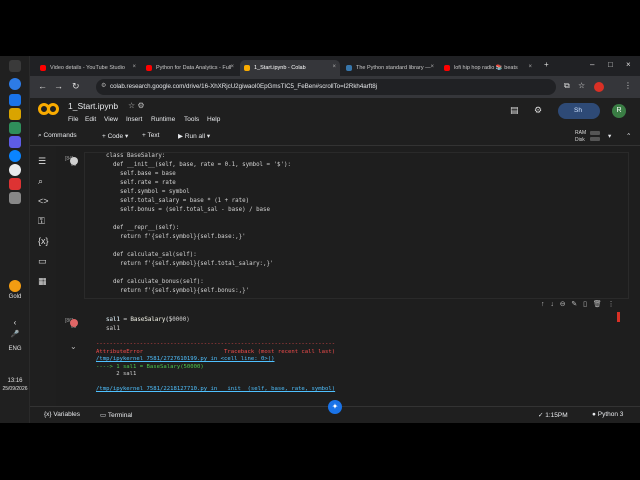 Image resolution: width=640 pixels, height=480 pixels. I want to click on add-code-button: + Code ▾, so click(115, 136).